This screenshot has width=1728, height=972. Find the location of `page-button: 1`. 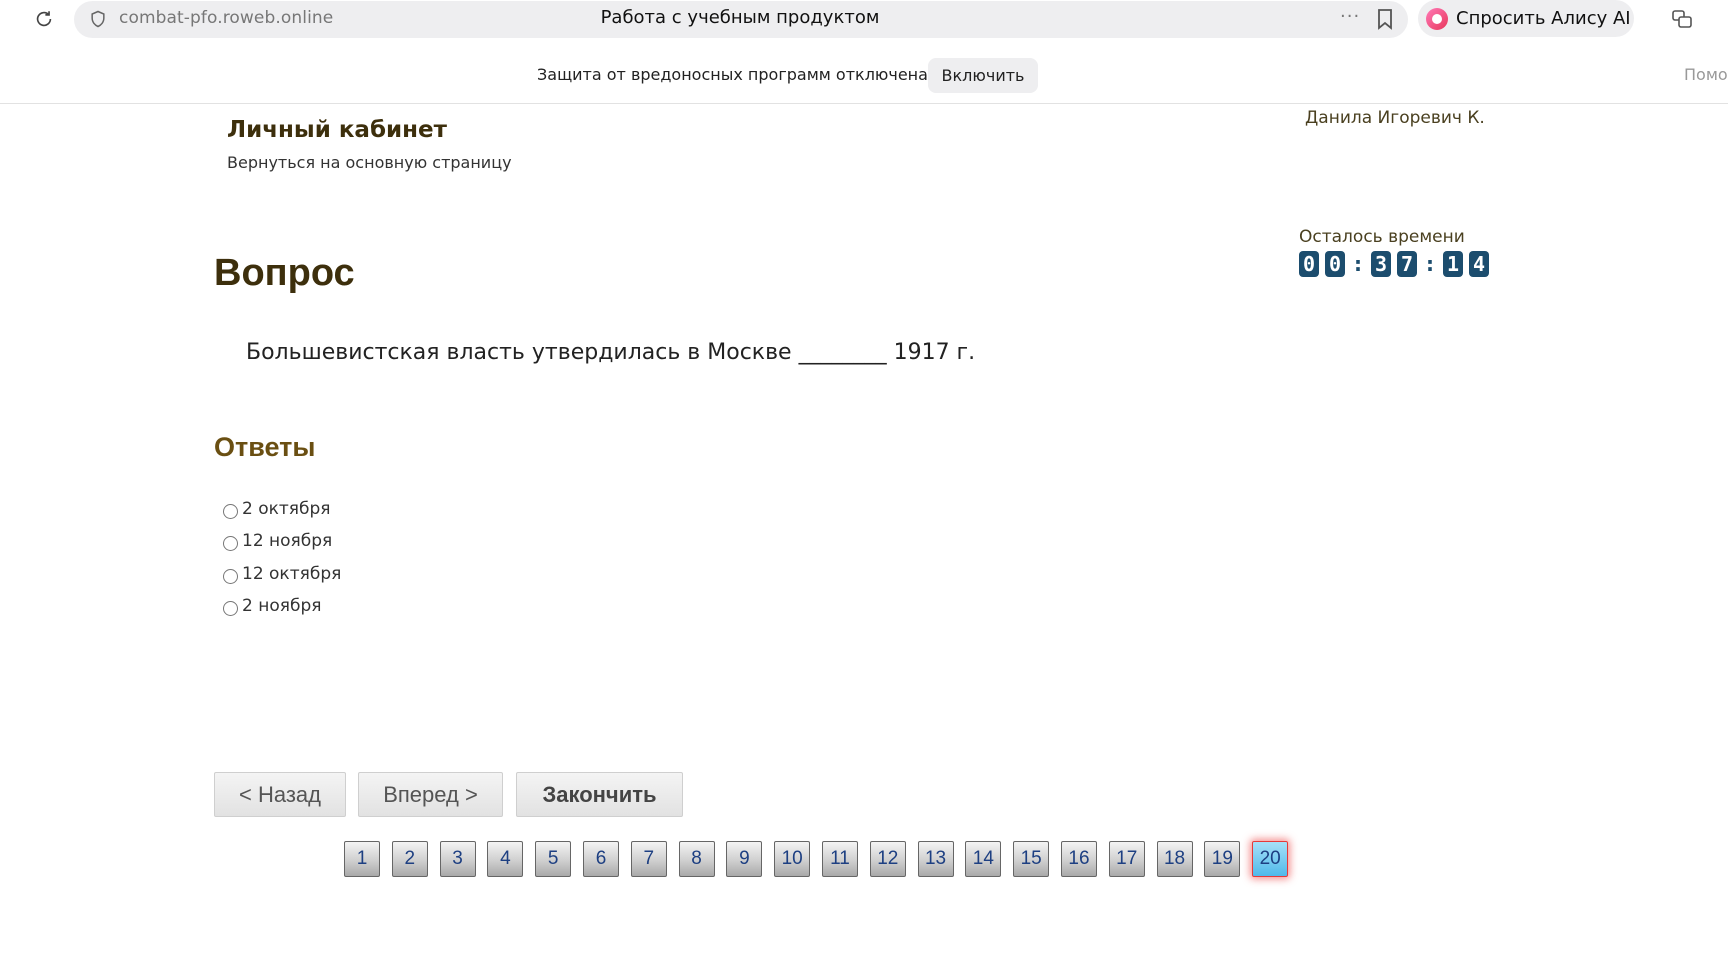

page-button: 1 is located at coordinates (362, 859).